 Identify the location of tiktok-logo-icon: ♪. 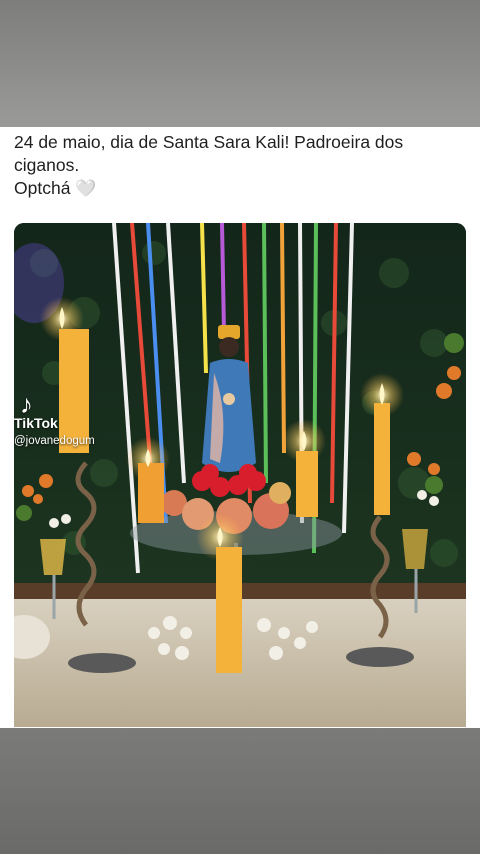
(26, 404).